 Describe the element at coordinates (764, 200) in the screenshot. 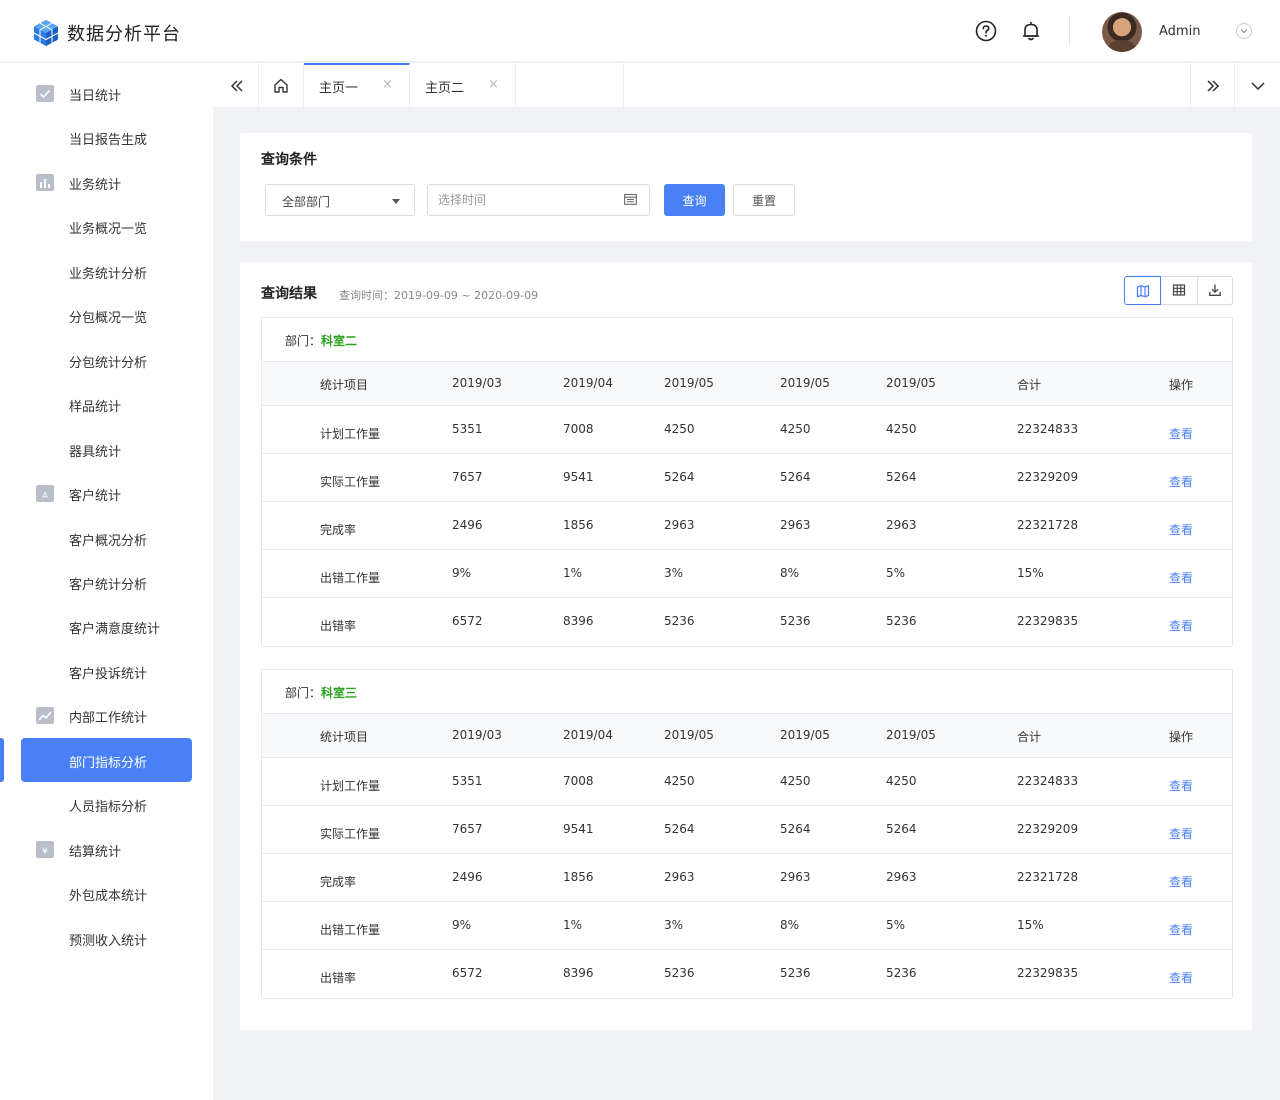

I see `reset-button: 重置` at that location.